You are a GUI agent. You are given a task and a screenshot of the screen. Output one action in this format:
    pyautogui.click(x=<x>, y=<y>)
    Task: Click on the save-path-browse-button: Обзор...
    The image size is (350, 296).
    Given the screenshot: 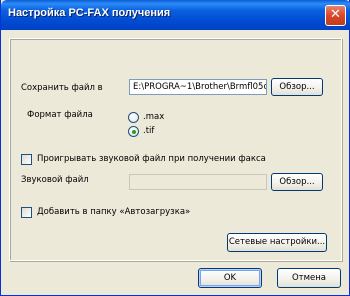 What is the action you would take?
    pyautogui.click(x=297, y=87)
    